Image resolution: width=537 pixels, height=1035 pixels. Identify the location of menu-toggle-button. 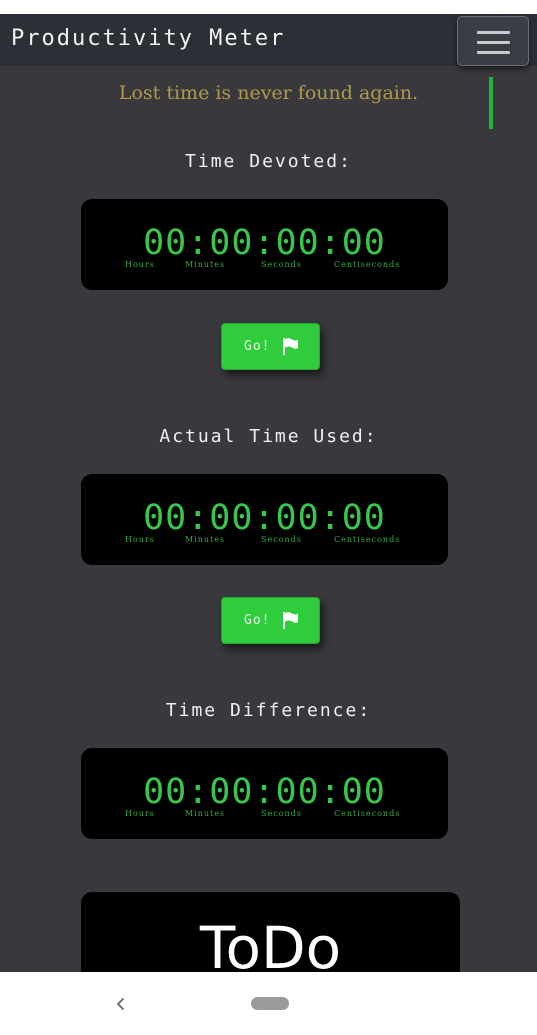
(493, 41).